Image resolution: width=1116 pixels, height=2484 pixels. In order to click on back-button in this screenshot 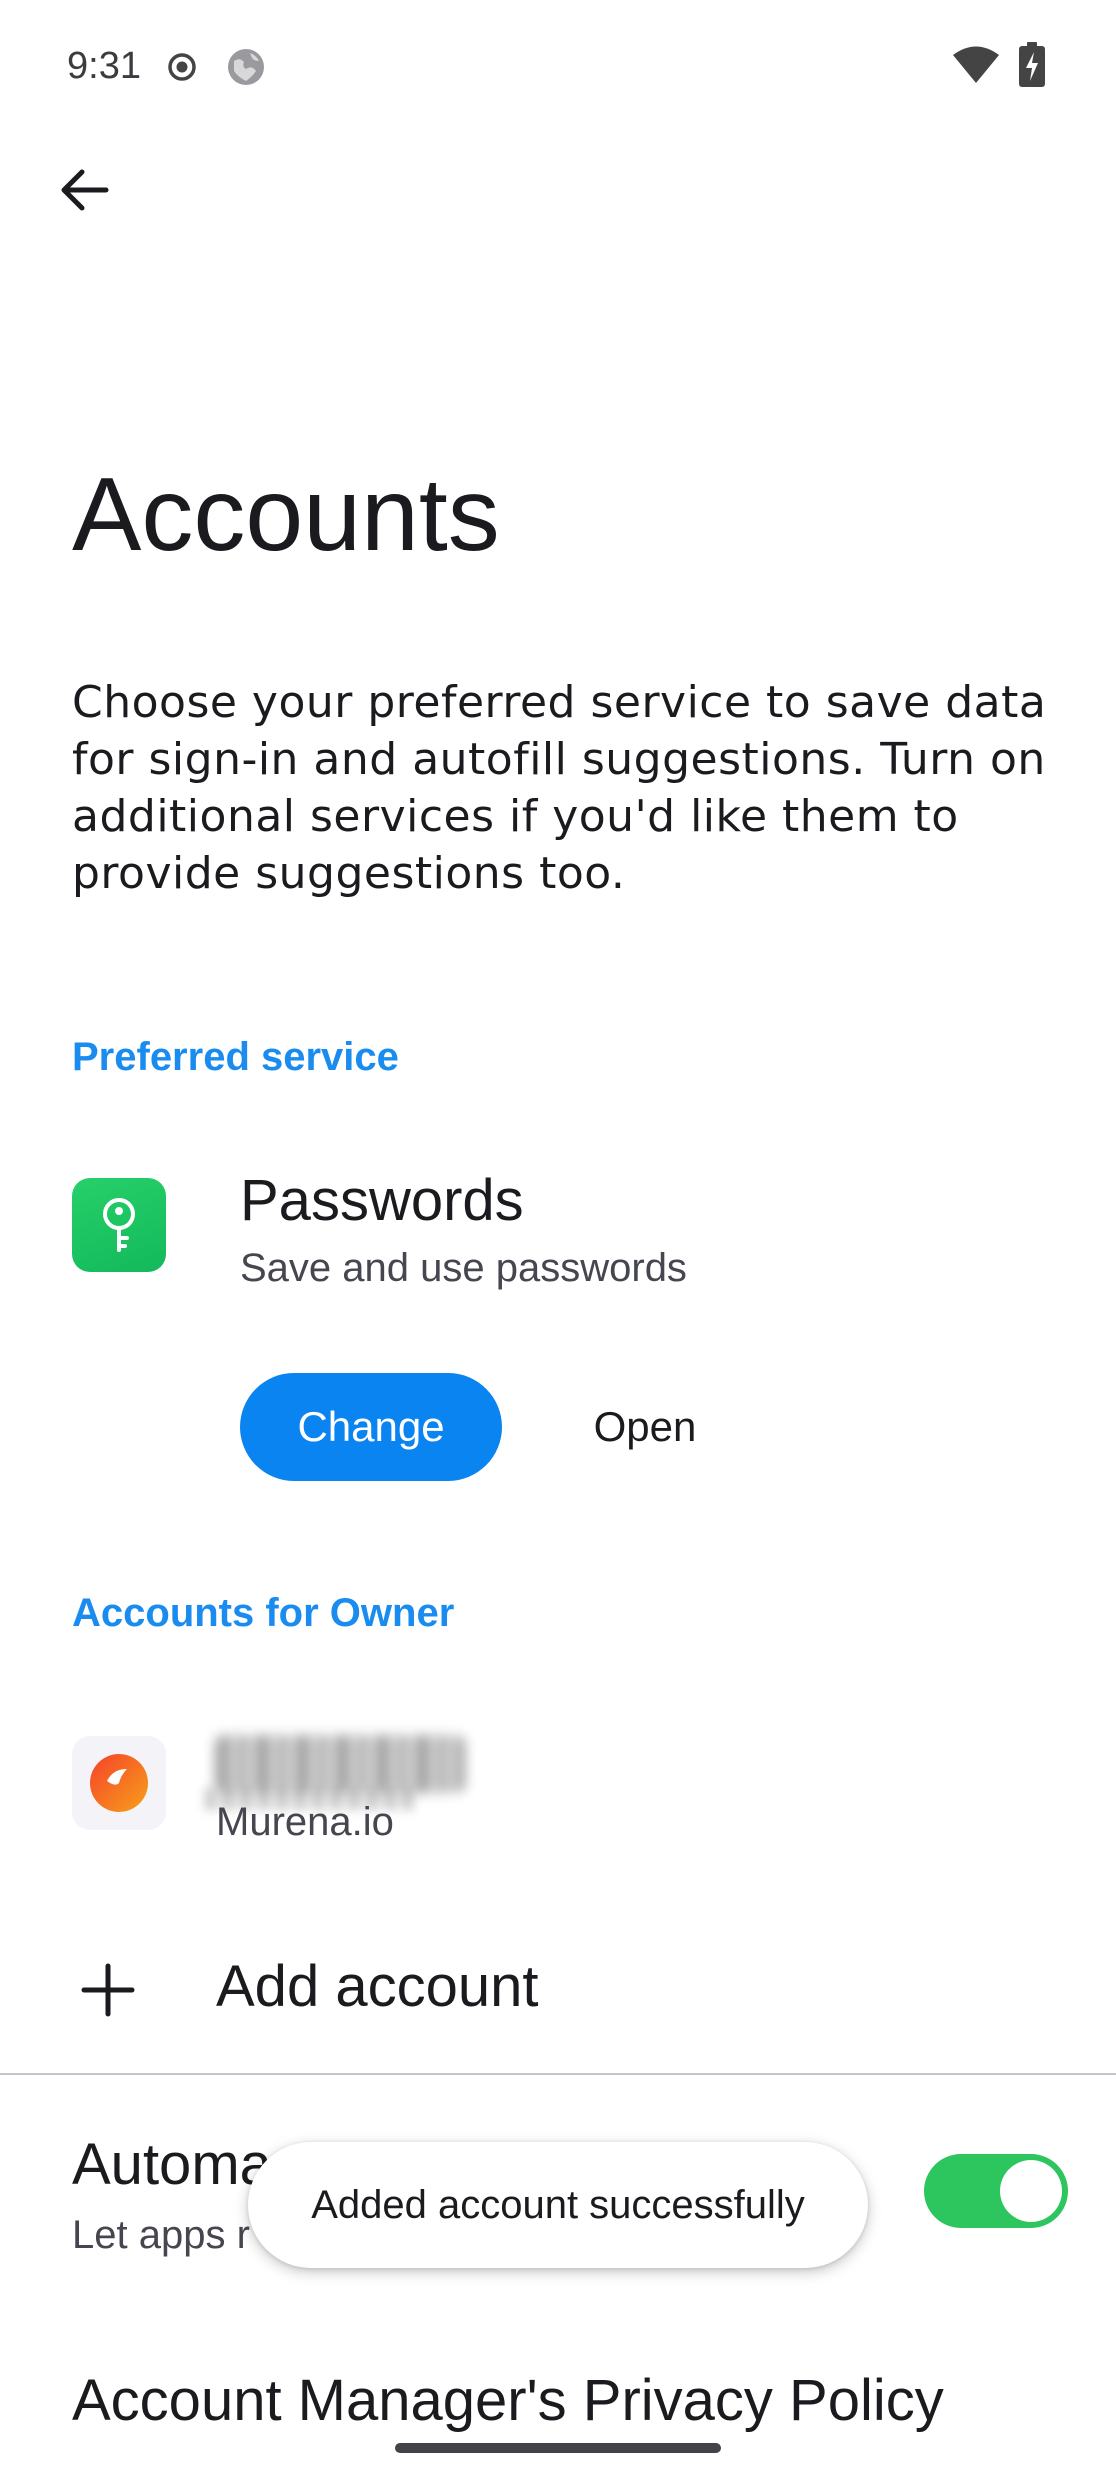, I will do `click(84, 190)`.